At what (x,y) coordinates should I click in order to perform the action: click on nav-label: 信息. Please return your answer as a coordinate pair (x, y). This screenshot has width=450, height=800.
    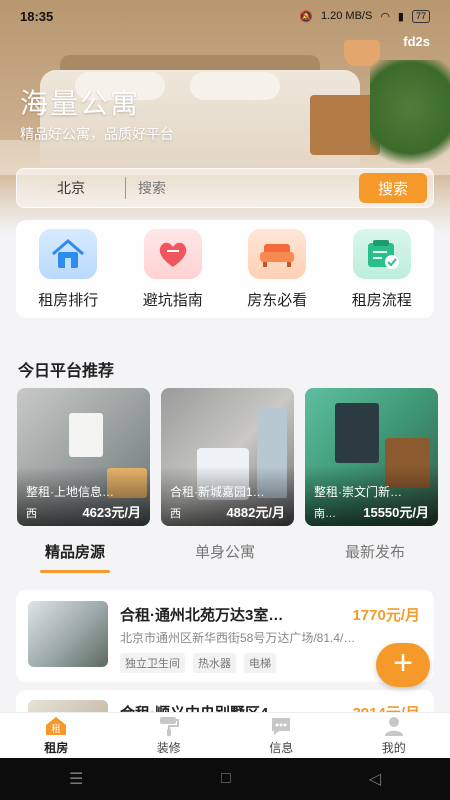
    Looking at the image, I should click on (281, 748).